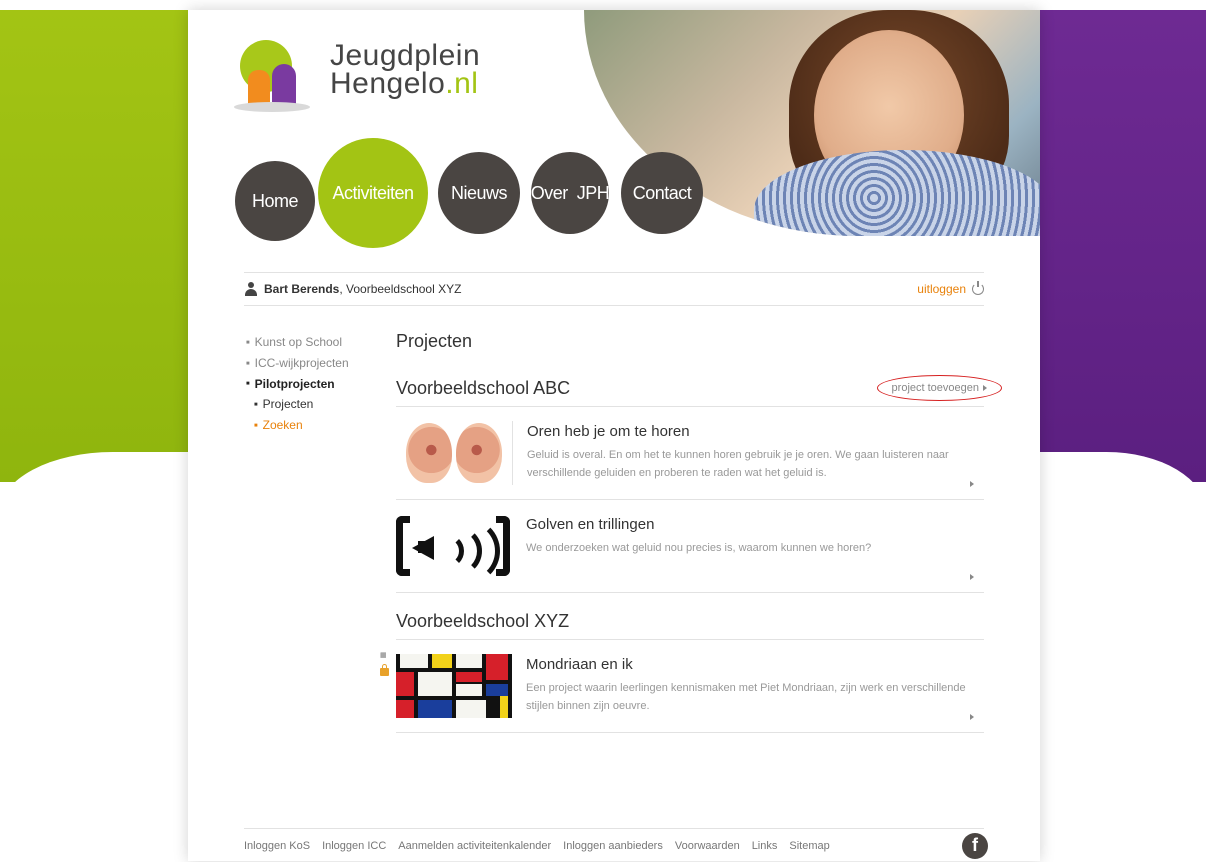 The width and height of the screenshot is (1206, 862). I want to click on sidebar-item-pilotprojecten: Pilotprojecten, so click(311, 384).